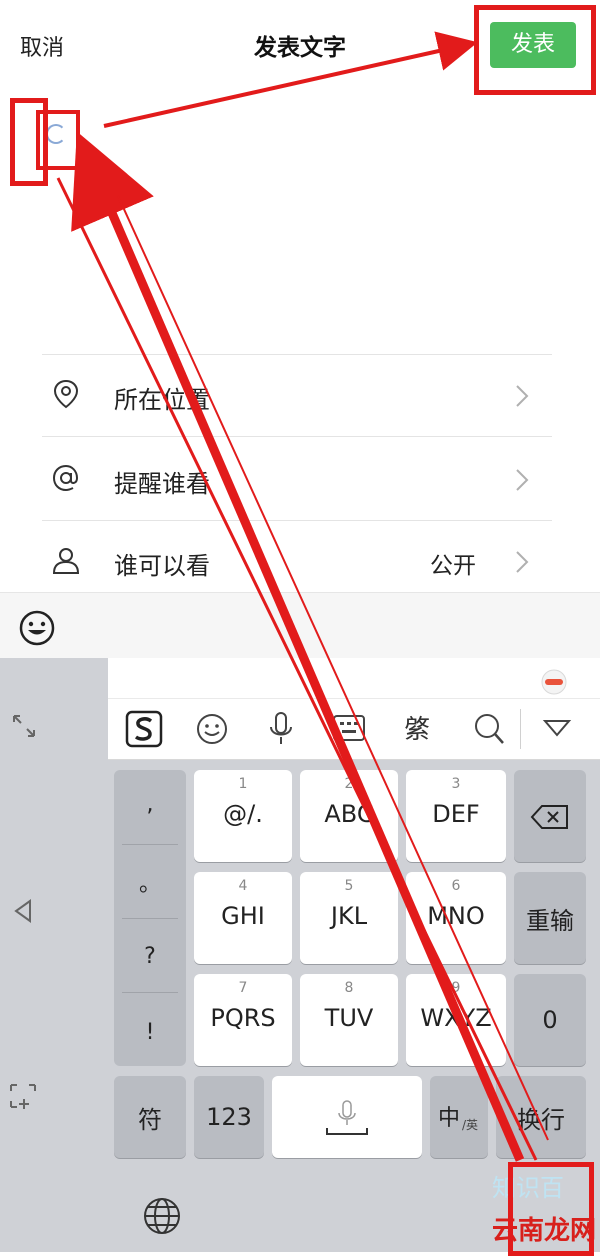  I want to click on key-2: 2 ABC, so click(349, 816).